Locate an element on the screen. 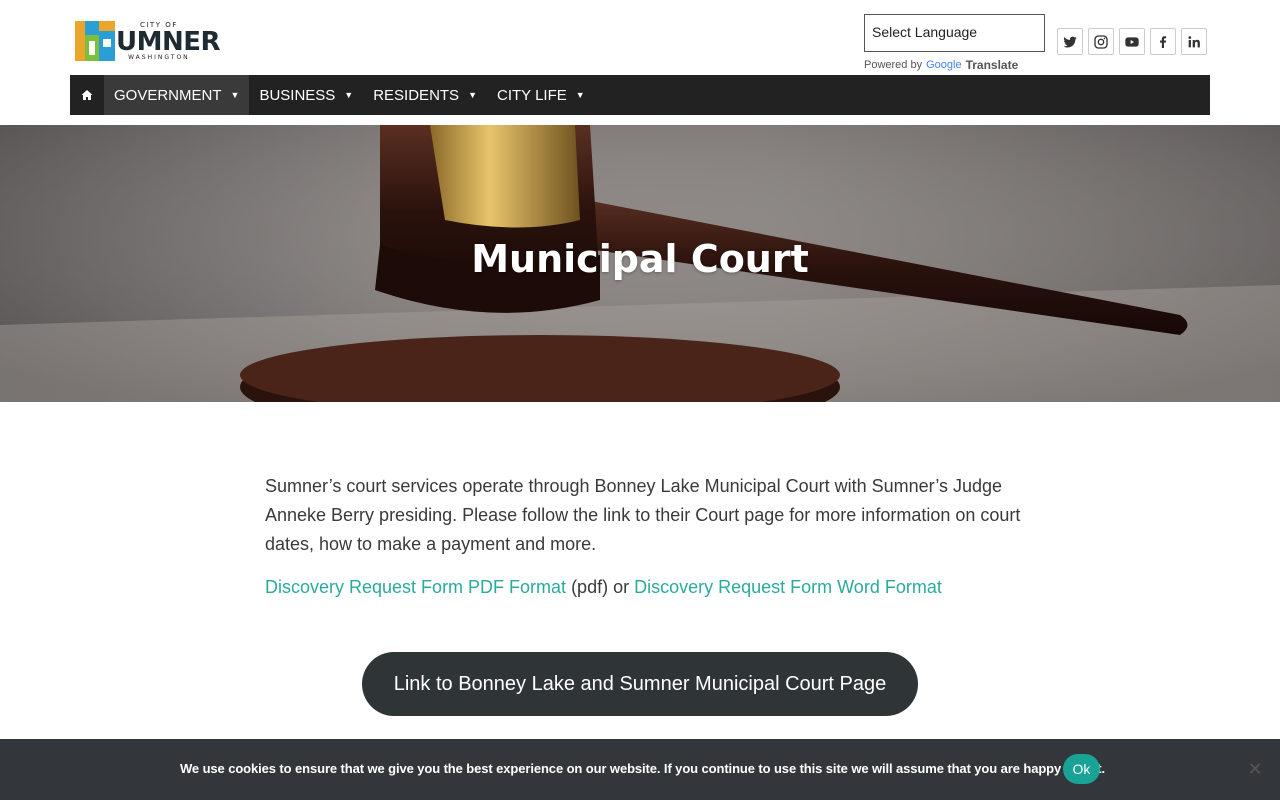 The width and height of the screenshot is (1280, 800). nav-item-label: BUSINESS is located at coordinates (297, 95).